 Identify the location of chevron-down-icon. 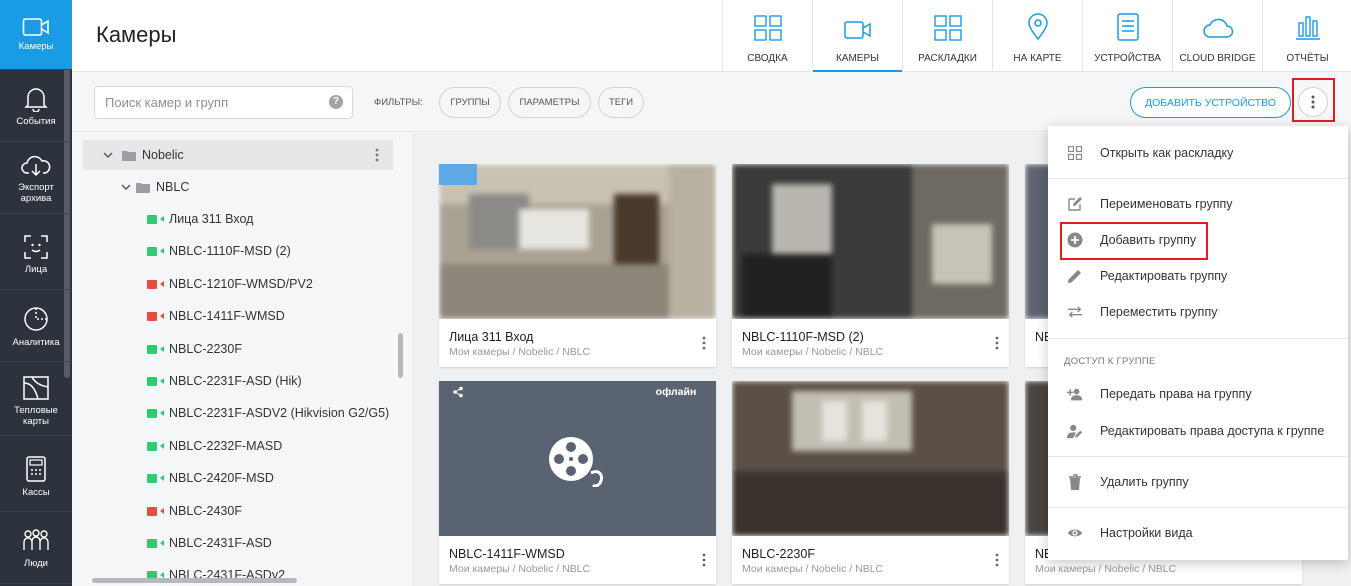
(108, 155).